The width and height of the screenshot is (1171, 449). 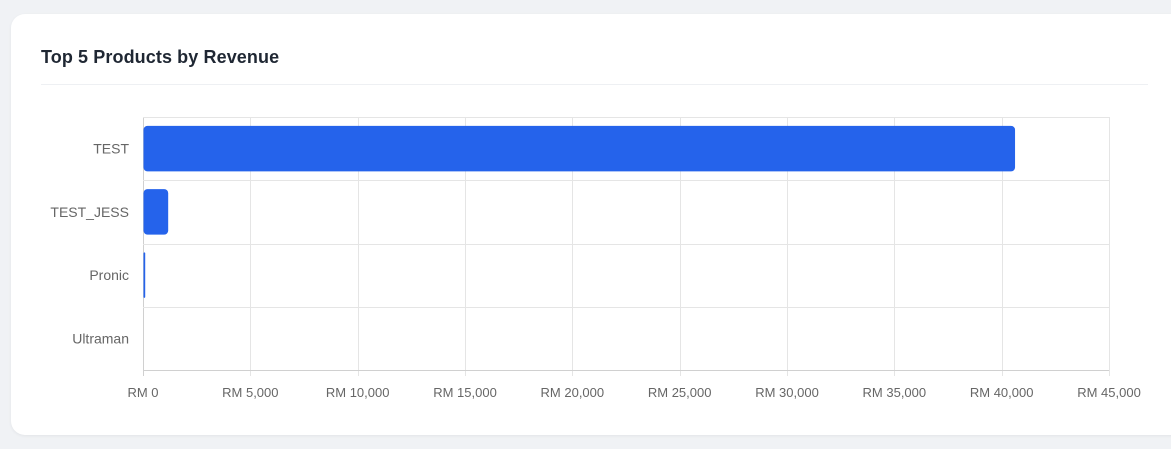 What do you see at coordinates (142, 392) in the screenshot?
I see `x-tick-label: RM 0` at bounding box center [142, 392].